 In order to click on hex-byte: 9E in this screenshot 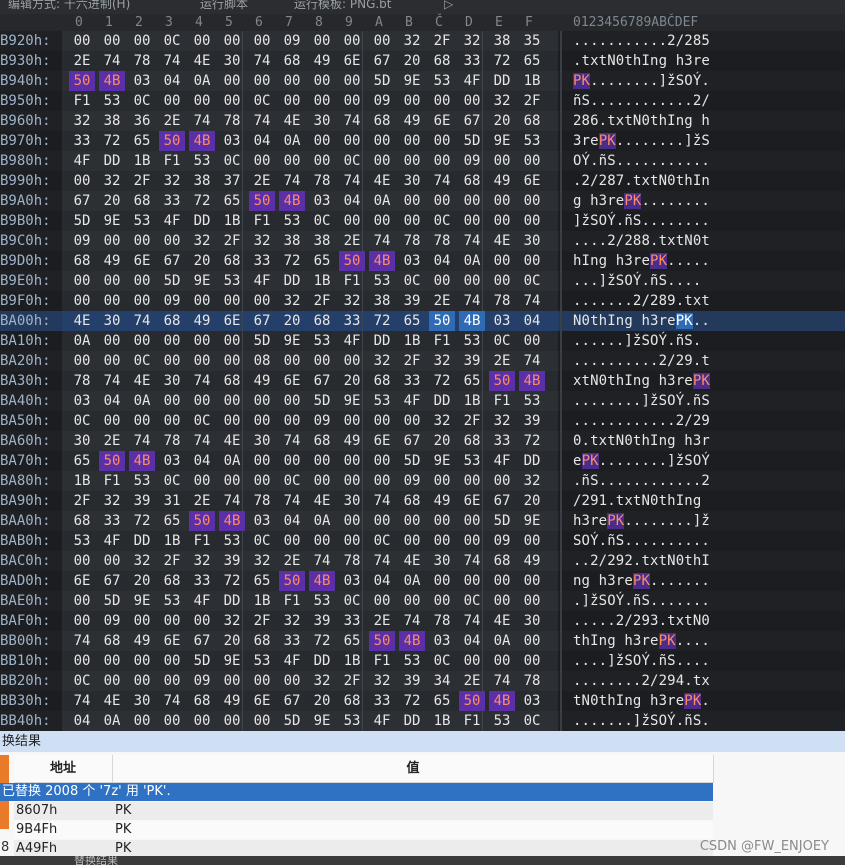, I will do `click(112, 221)`.